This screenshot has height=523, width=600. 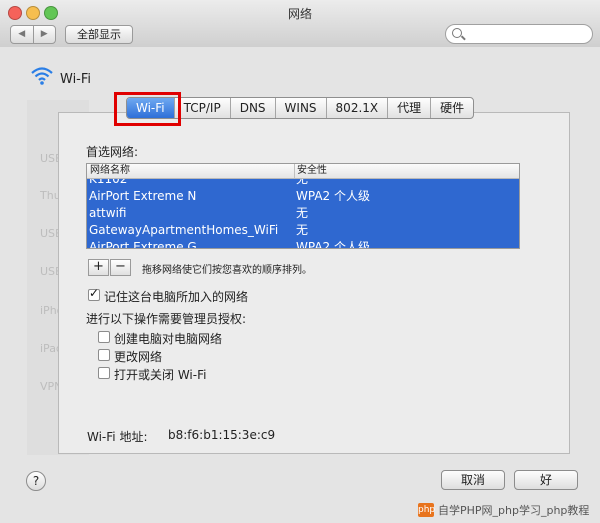 I want to click on table-row: GatewayApartmentHomes_WiFi 无, so click(x=303, y=231).